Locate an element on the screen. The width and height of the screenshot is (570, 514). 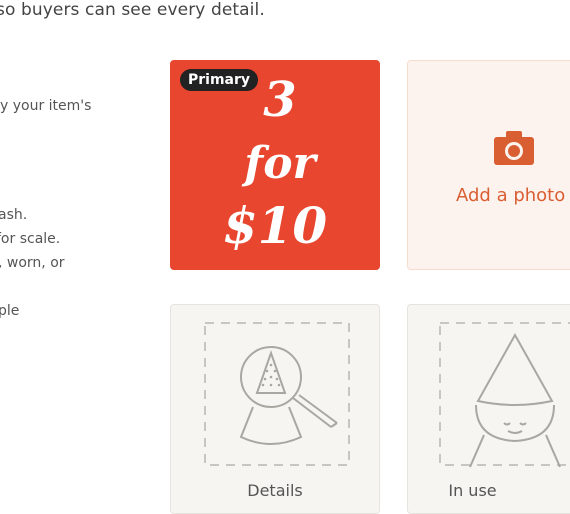
tip-line-2: ash. is located at coordinates (14, 215).